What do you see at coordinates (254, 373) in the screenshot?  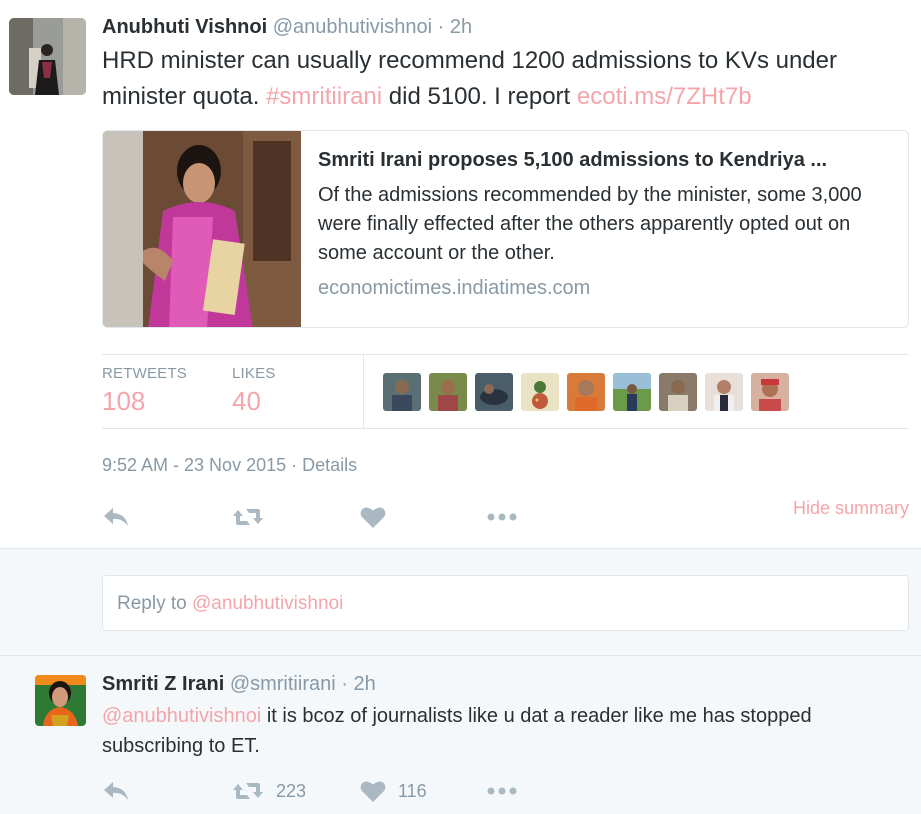 I see `likes-label: LIKES` at bounding box center [254, 373].